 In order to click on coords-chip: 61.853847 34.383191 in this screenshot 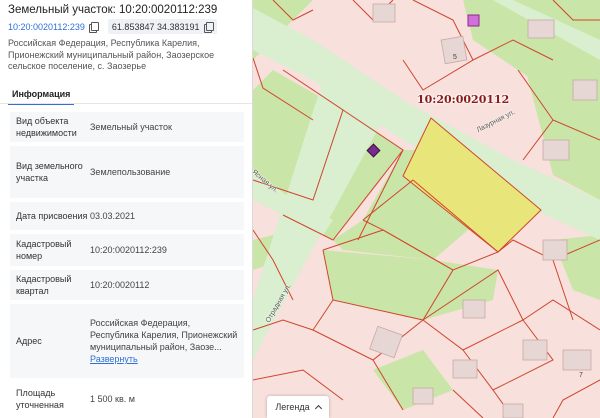, I will do `click(162, 26)`.